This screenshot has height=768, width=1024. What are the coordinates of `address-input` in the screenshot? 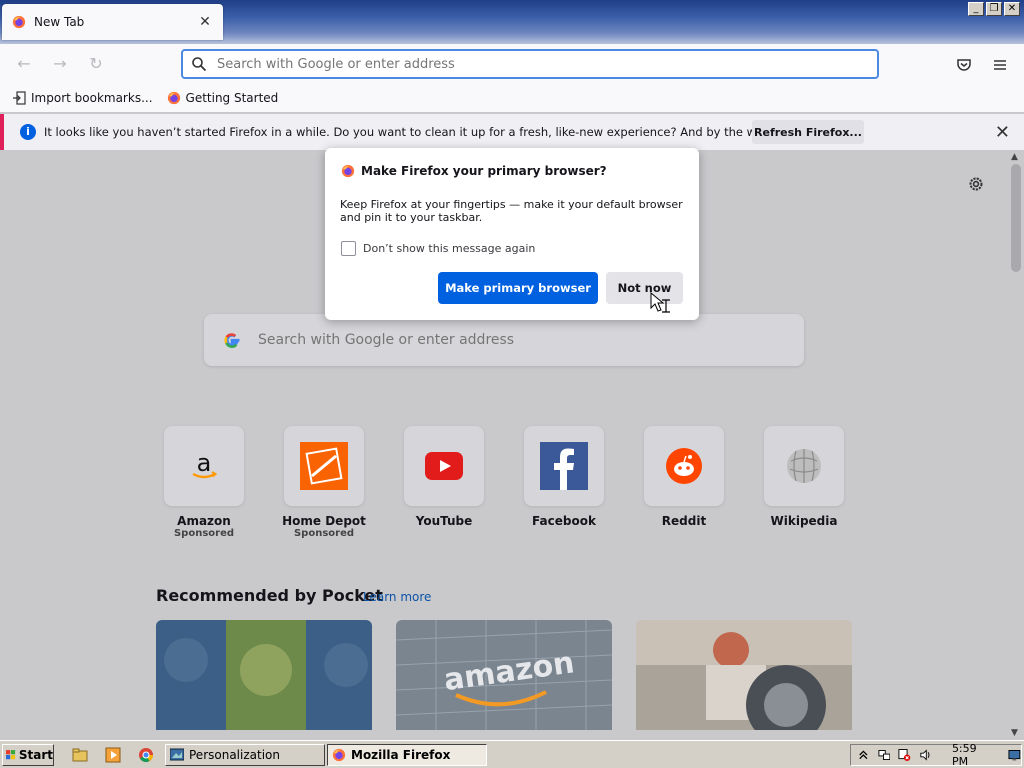 It's located at (517, 64).